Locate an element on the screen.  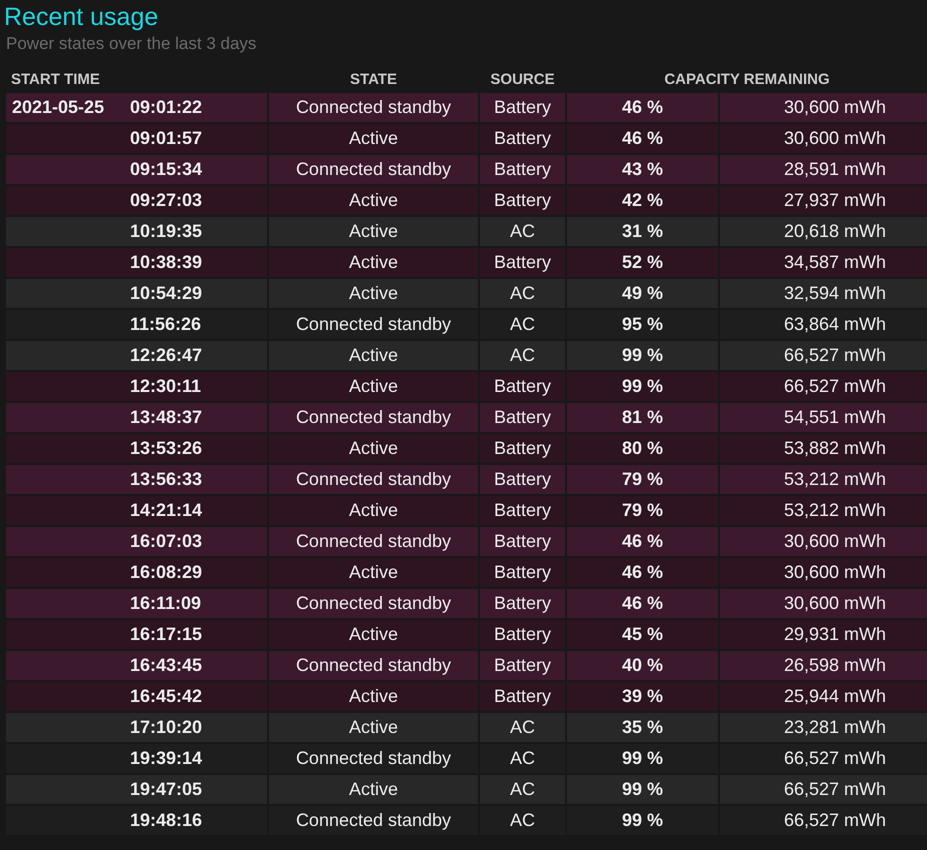
table-cell: 43 % is located at coordinates (642, 169).